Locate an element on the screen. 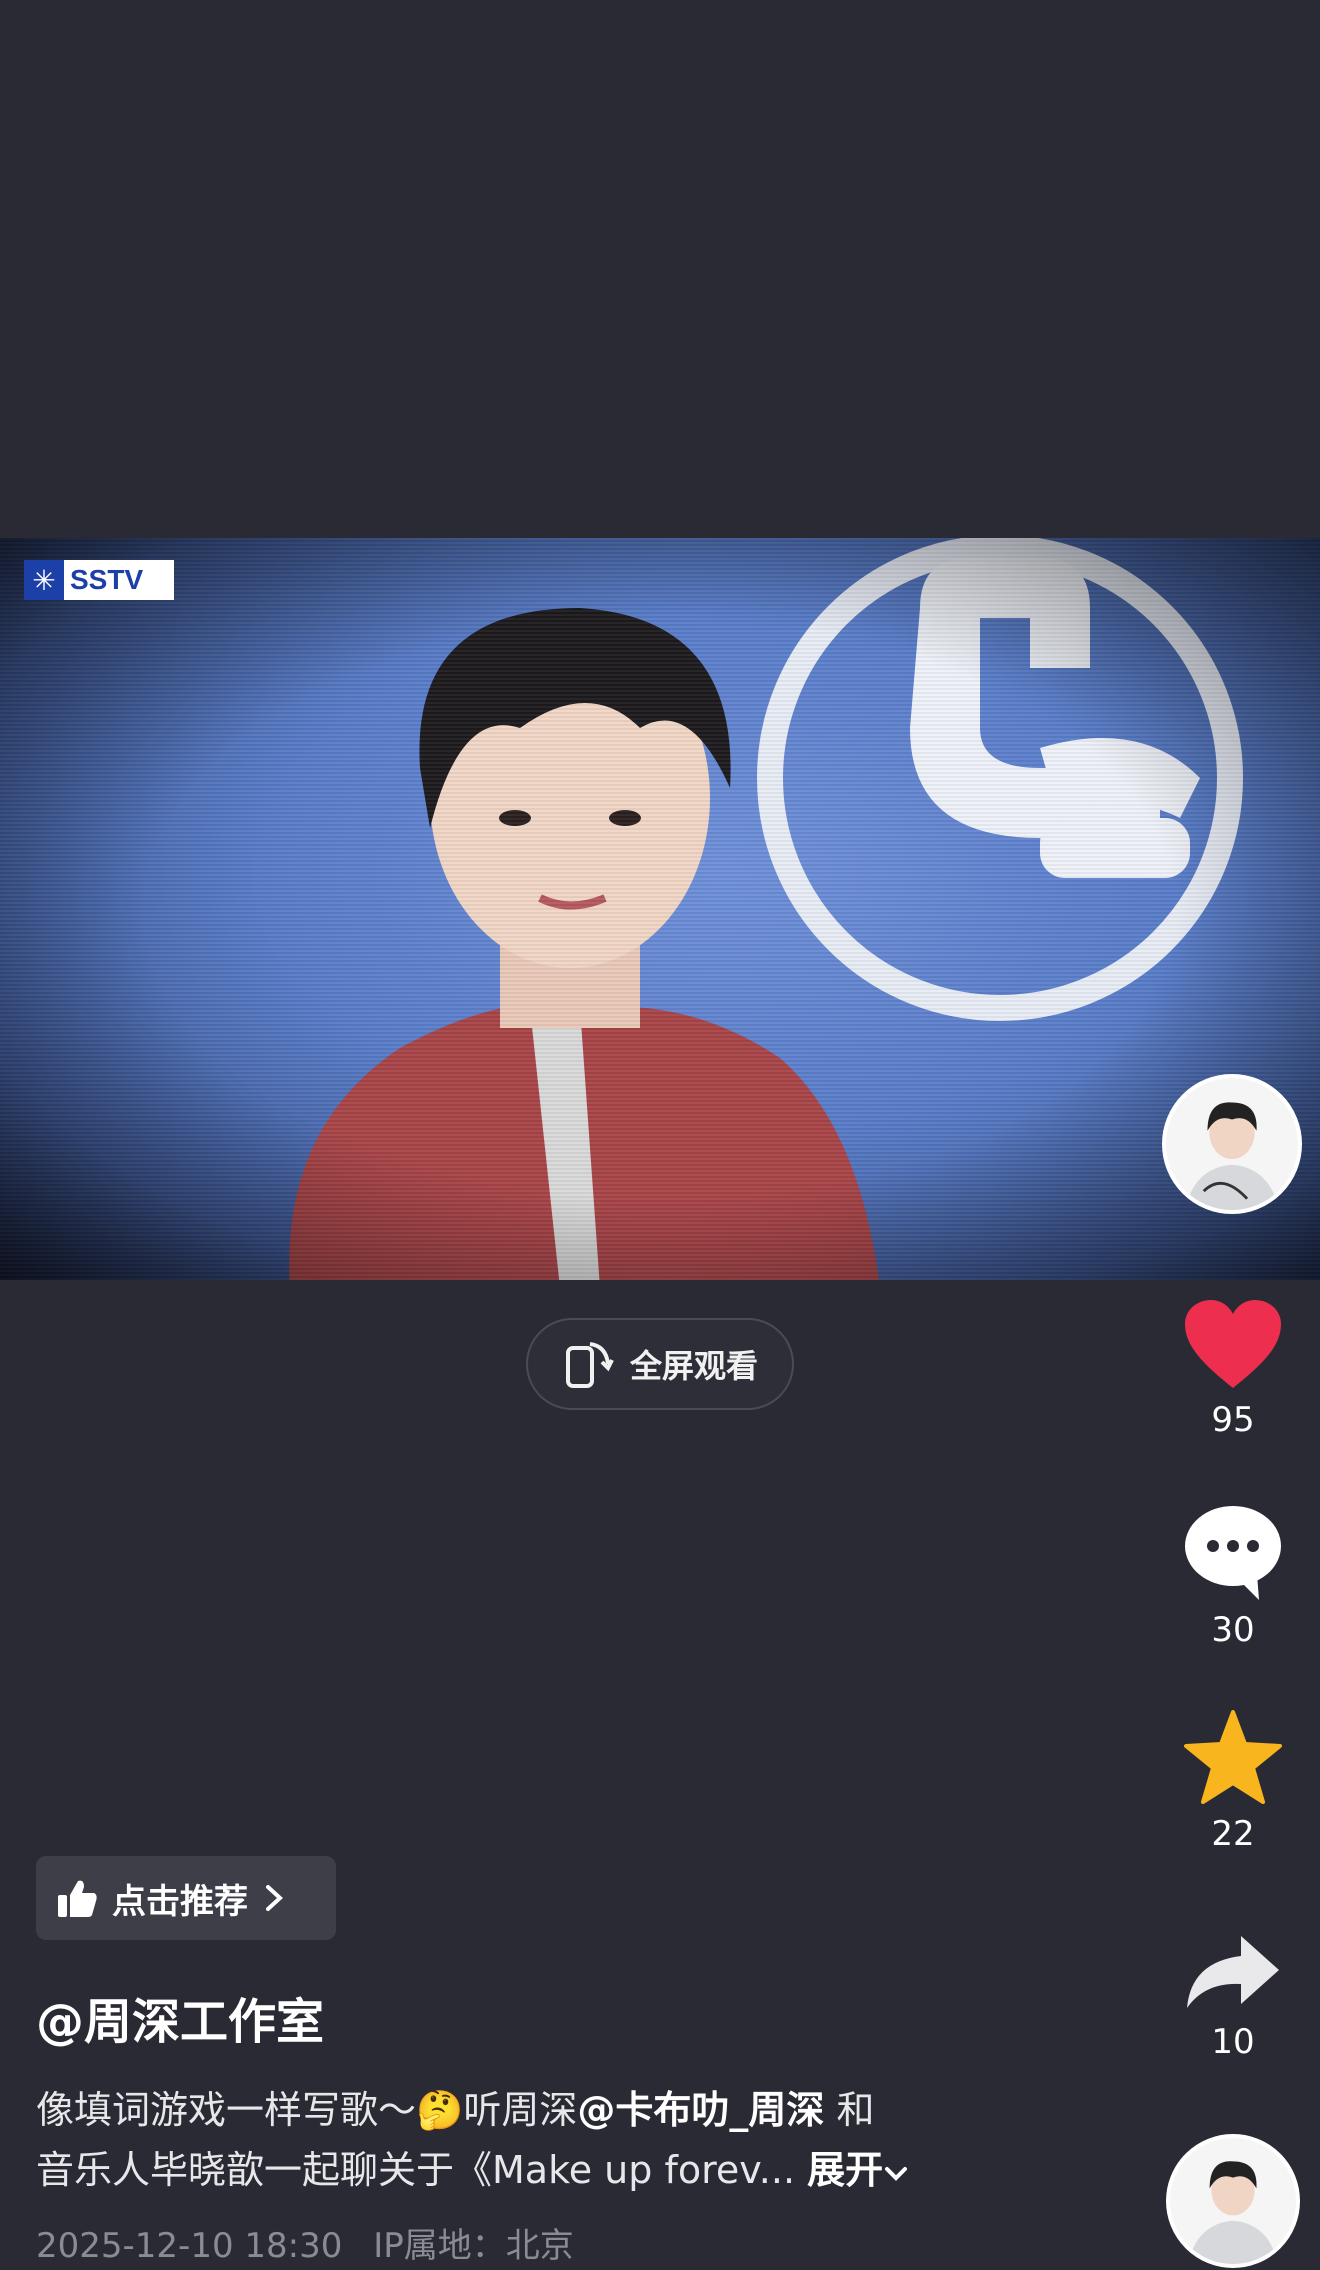 The height and width of the screenshot is (2270, 1320). sstv-star-icon: ✳ is located at coordinates (44, 580).